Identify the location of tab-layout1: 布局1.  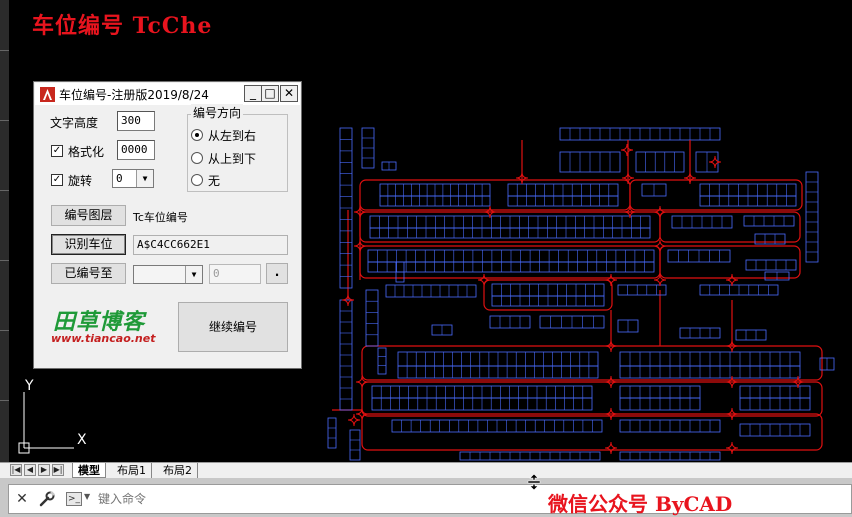
(132, 470).